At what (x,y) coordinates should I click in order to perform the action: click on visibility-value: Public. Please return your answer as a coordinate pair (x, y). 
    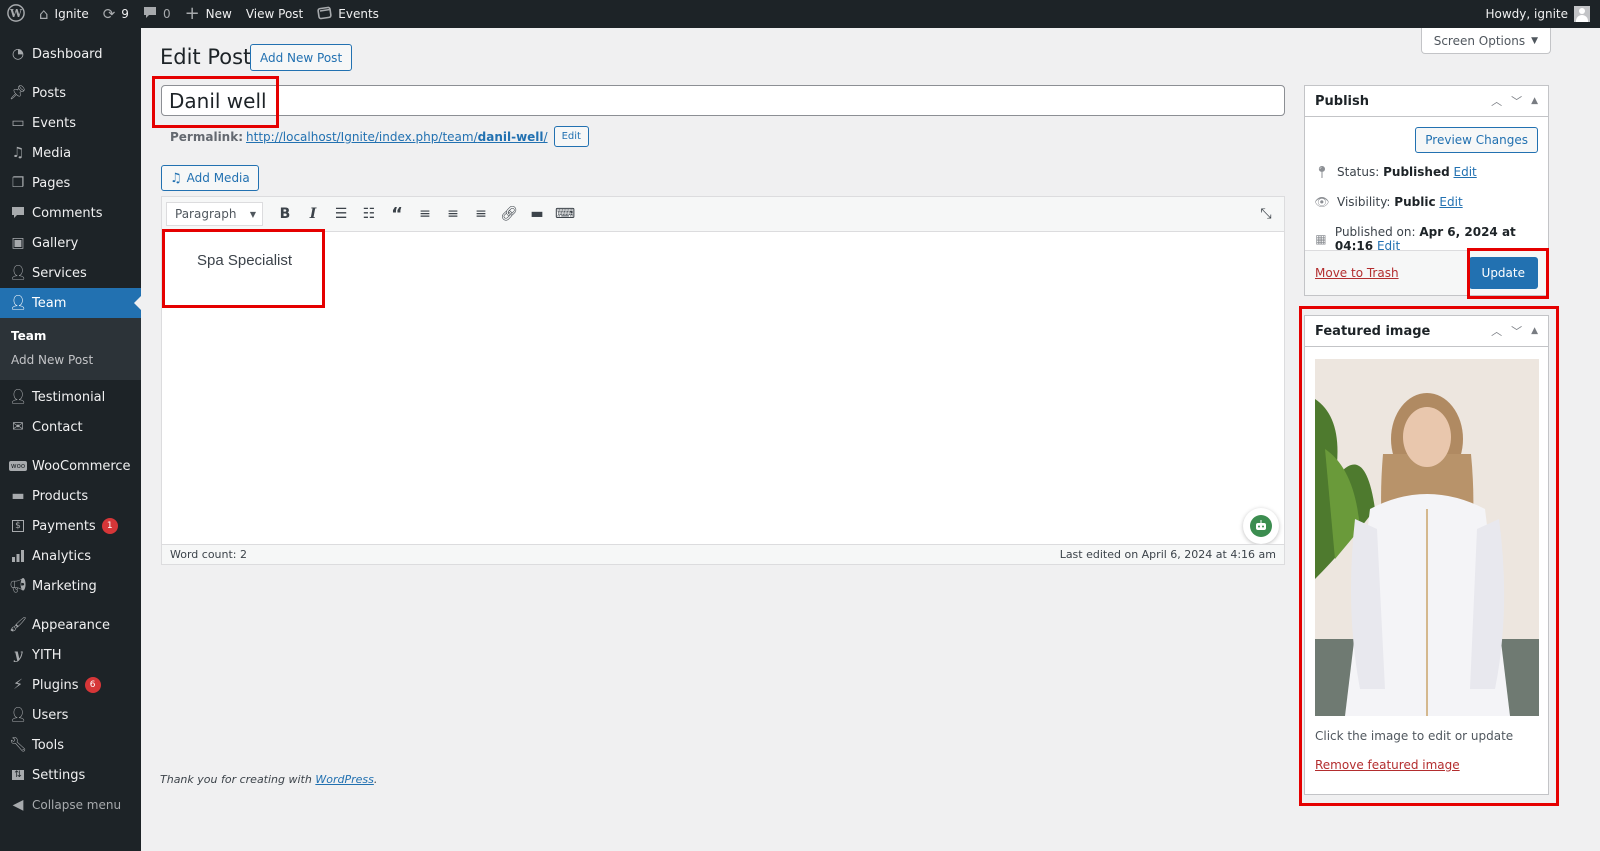
    Looking at the image, I should click on (1415, 202).